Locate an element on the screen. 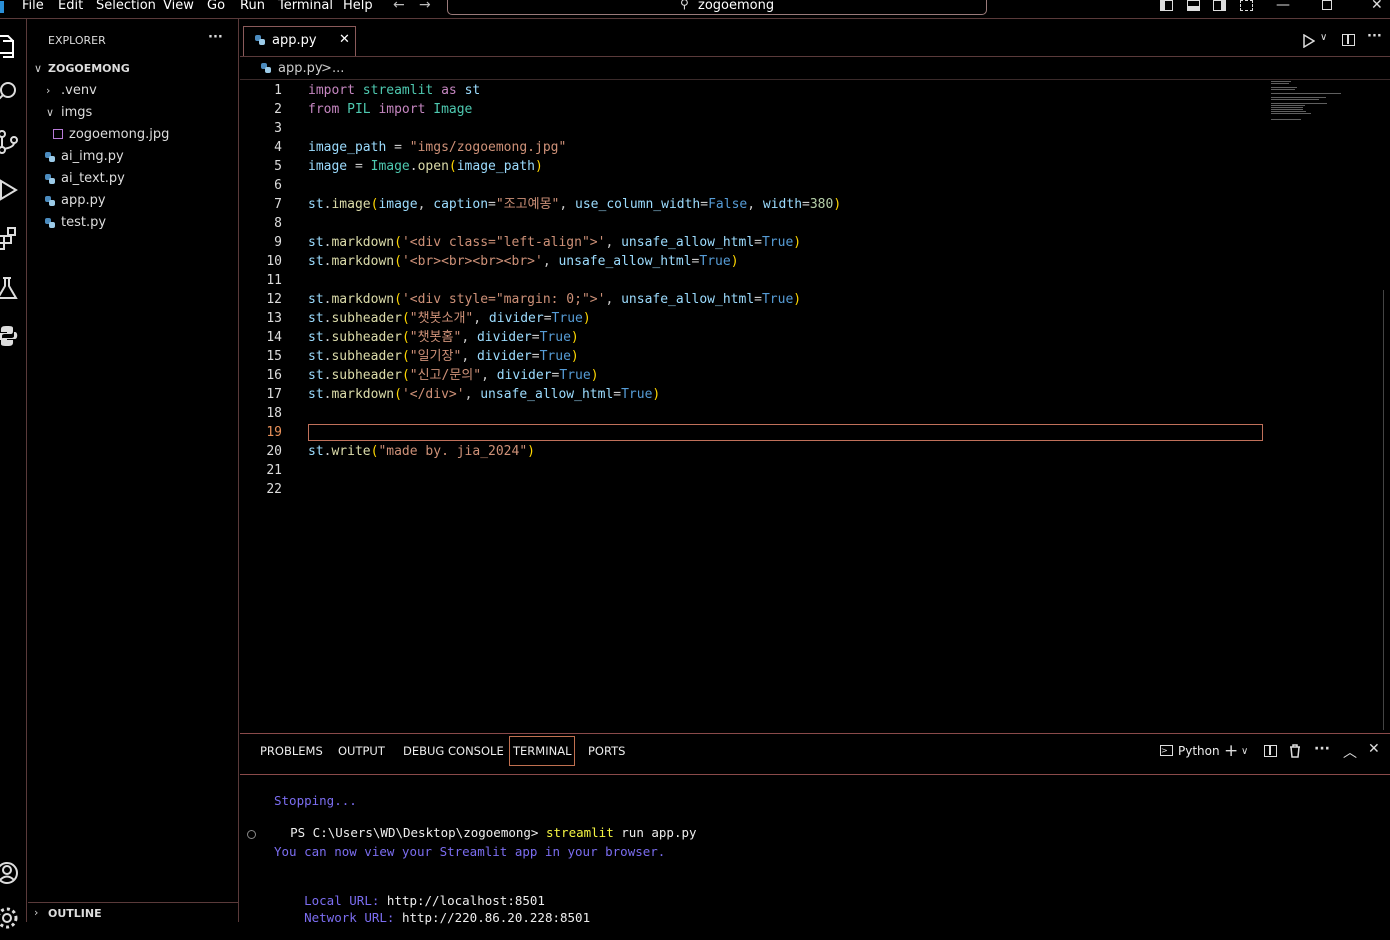 This screenshot has width=1390, height=940. line-number: 2 is located at coordinates (278, 109).